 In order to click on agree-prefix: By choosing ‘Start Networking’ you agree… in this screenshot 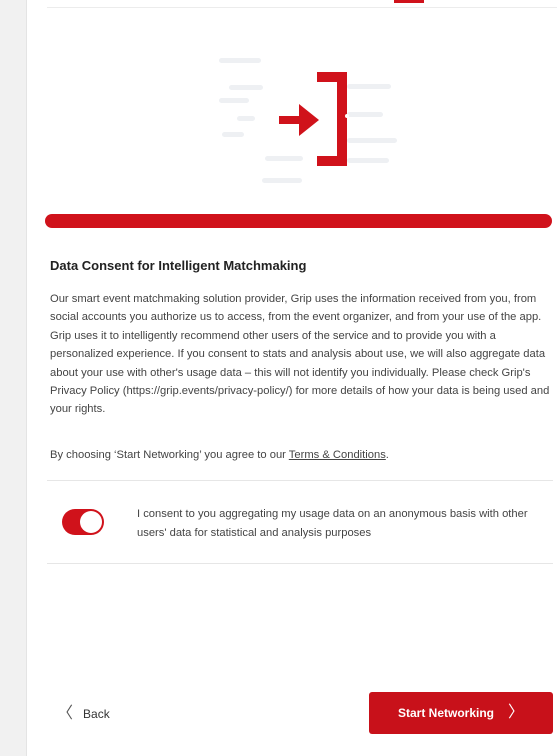, I will do `click(169, 455)`.